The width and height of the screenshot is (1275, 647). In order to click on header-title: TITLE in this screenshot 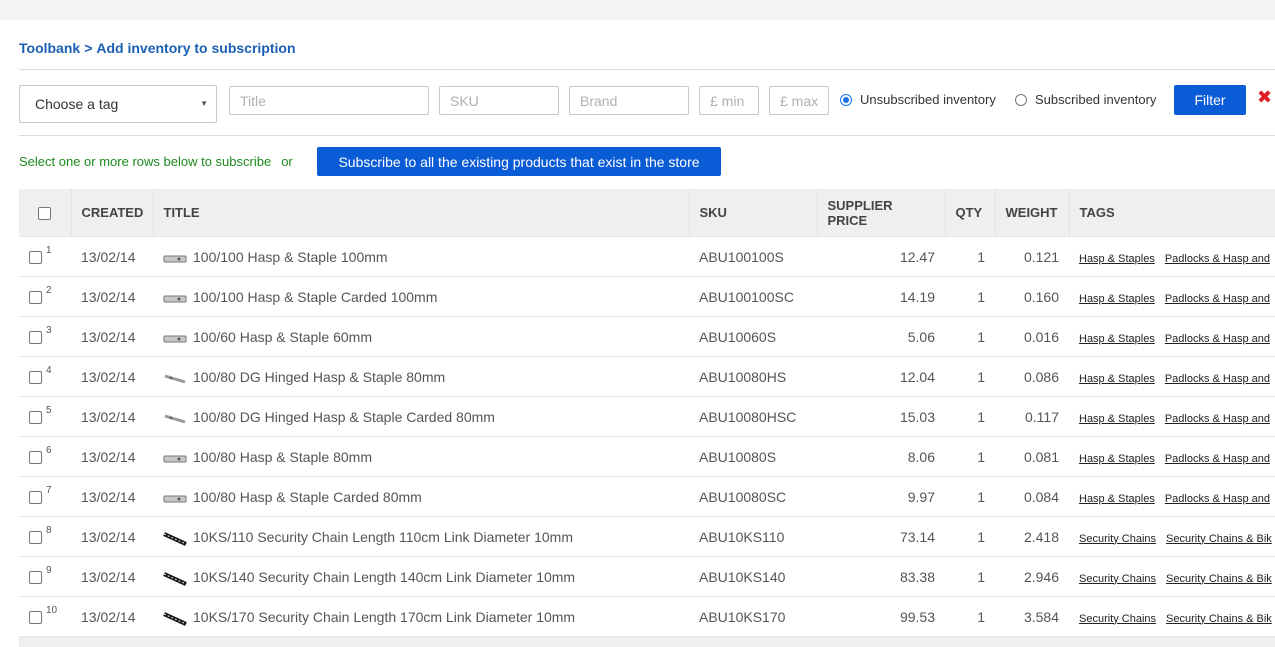, I will do `click(420, 213)`.